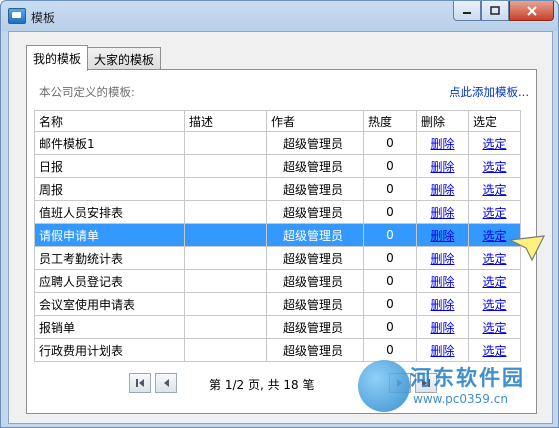 The height and width of the screenshot is (428, 559). What do you see at coordinates (17, 16) in the screenshot?
I see `app-icon` at bounding box center [17, 16].